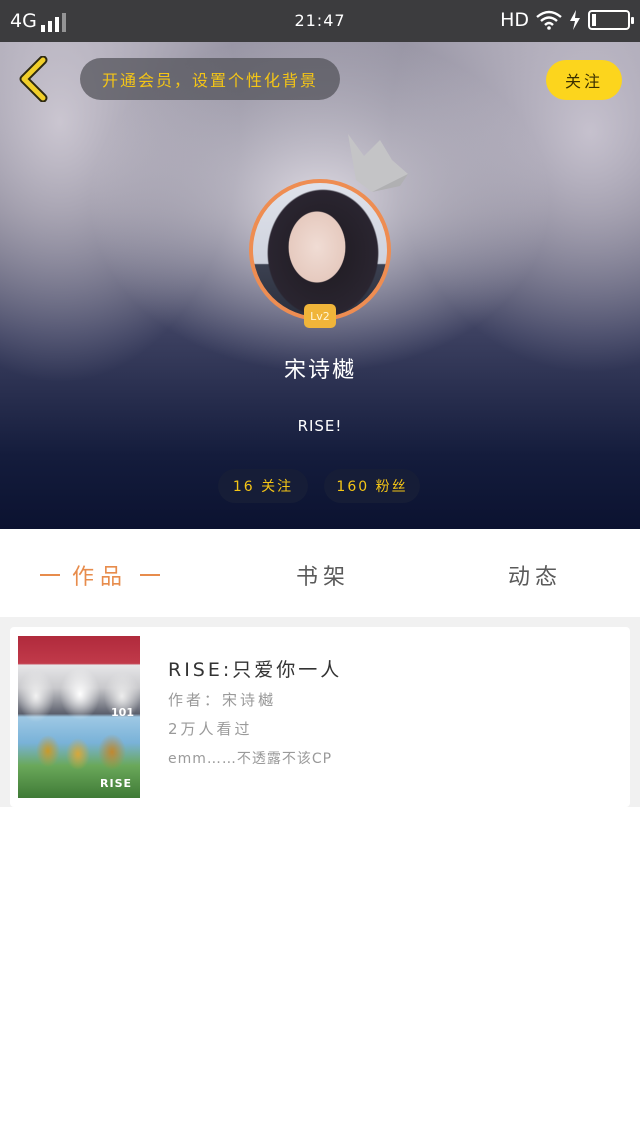  Describe the element at coordinates (222, 700) in the screenshot. I see `work-author: 作者：宋诗樾` at that location.